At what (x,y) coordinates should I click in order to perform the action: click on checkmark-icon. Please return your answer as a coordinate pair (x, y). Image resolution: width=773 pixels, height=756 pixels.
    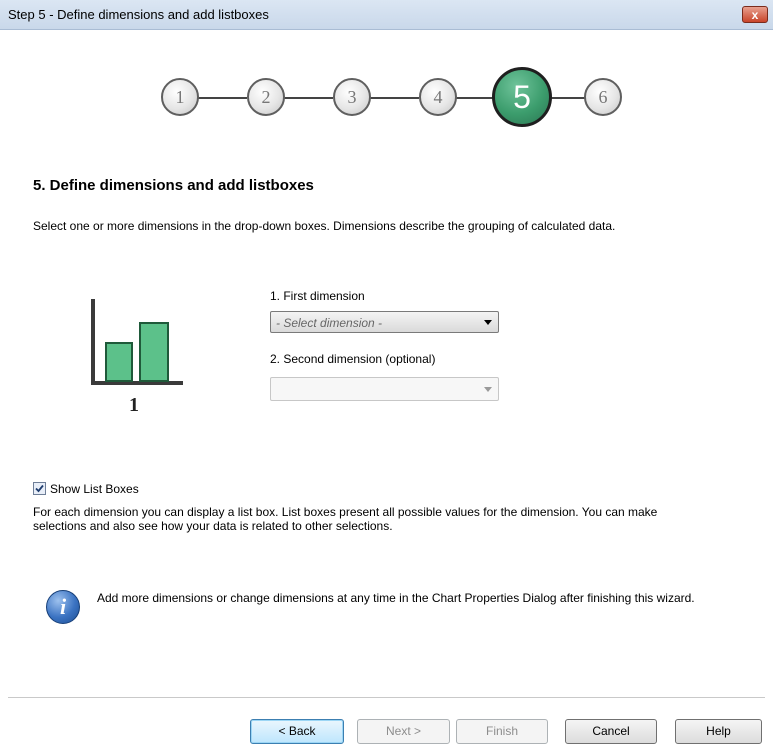
    Looking at the image, I should click on (39, 489).